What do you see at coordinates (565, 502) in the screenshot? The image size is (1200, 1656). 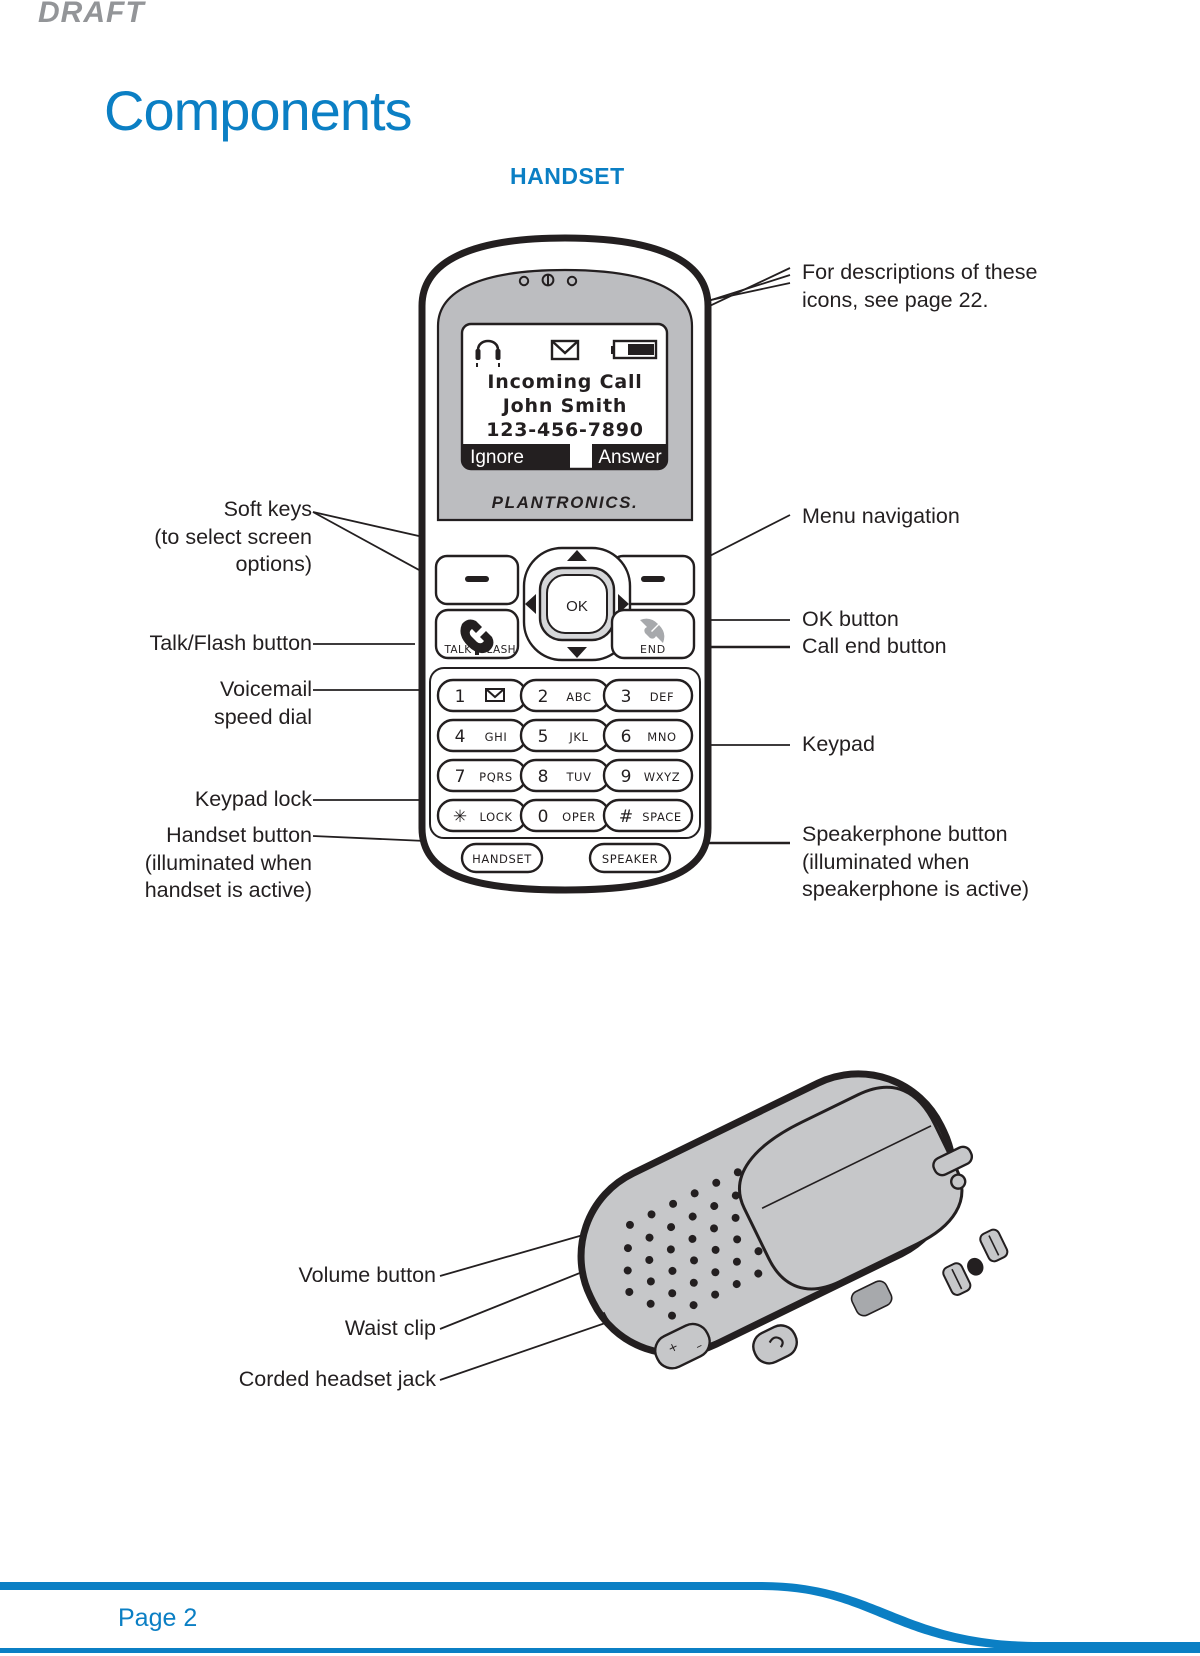 I see `brand-logo: PLANTRONICS.` at bounding box center [565, 502].